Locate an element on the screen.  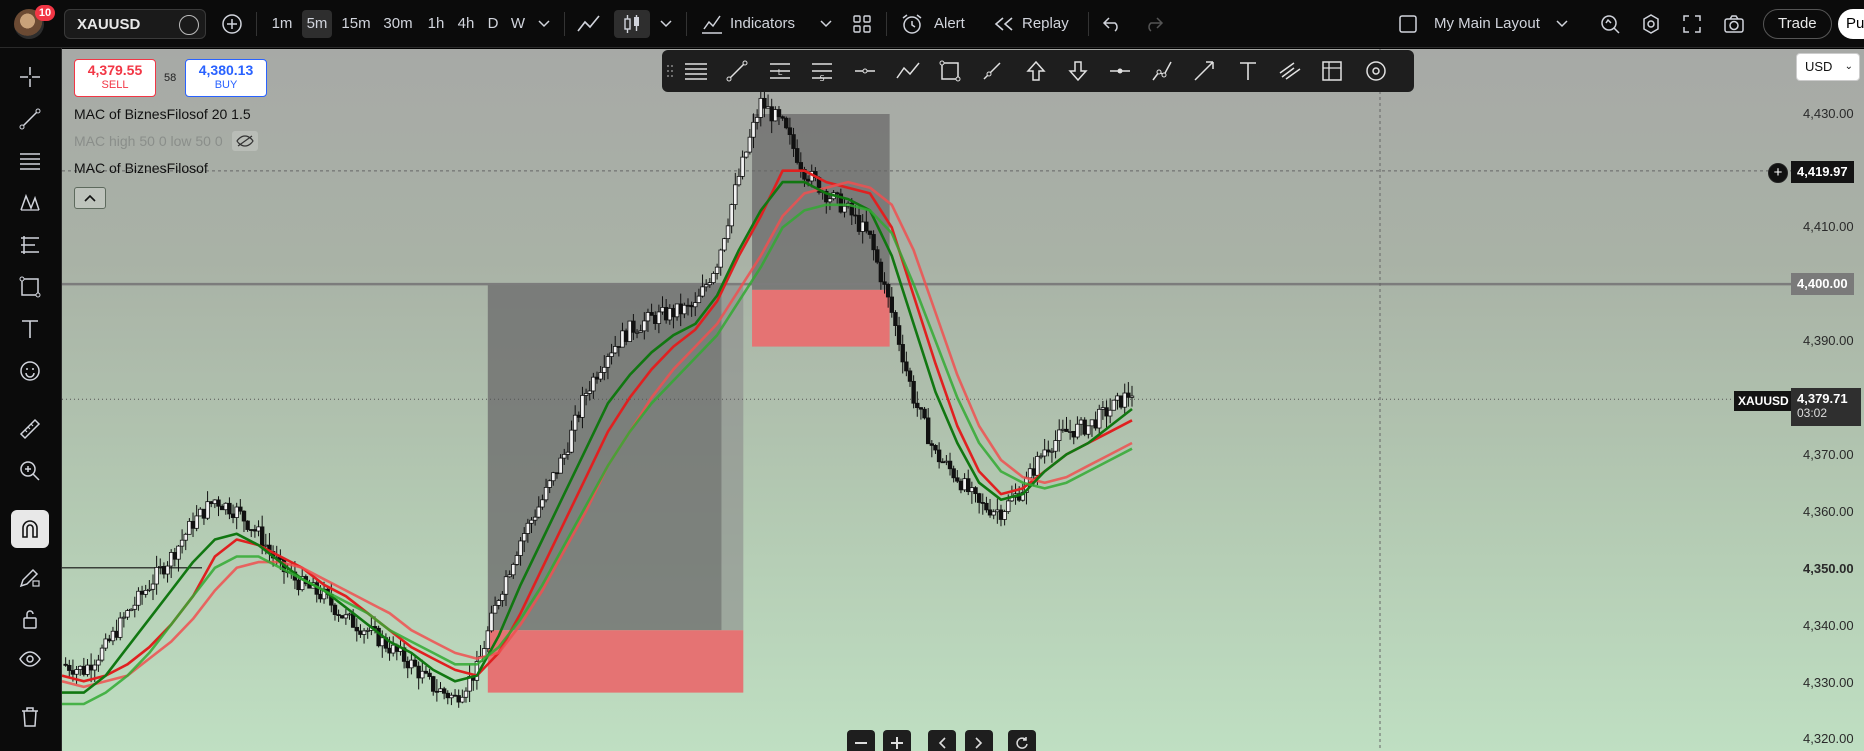
timeframe-d: D is located at coordinates (493, 24).